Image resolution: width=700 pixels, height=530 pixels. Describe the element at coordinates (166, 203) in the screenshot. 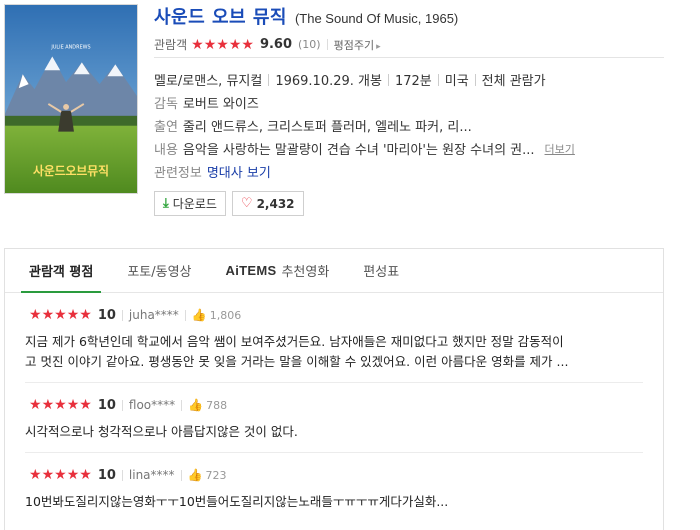

I see `download-icon: ⤓` at that location.